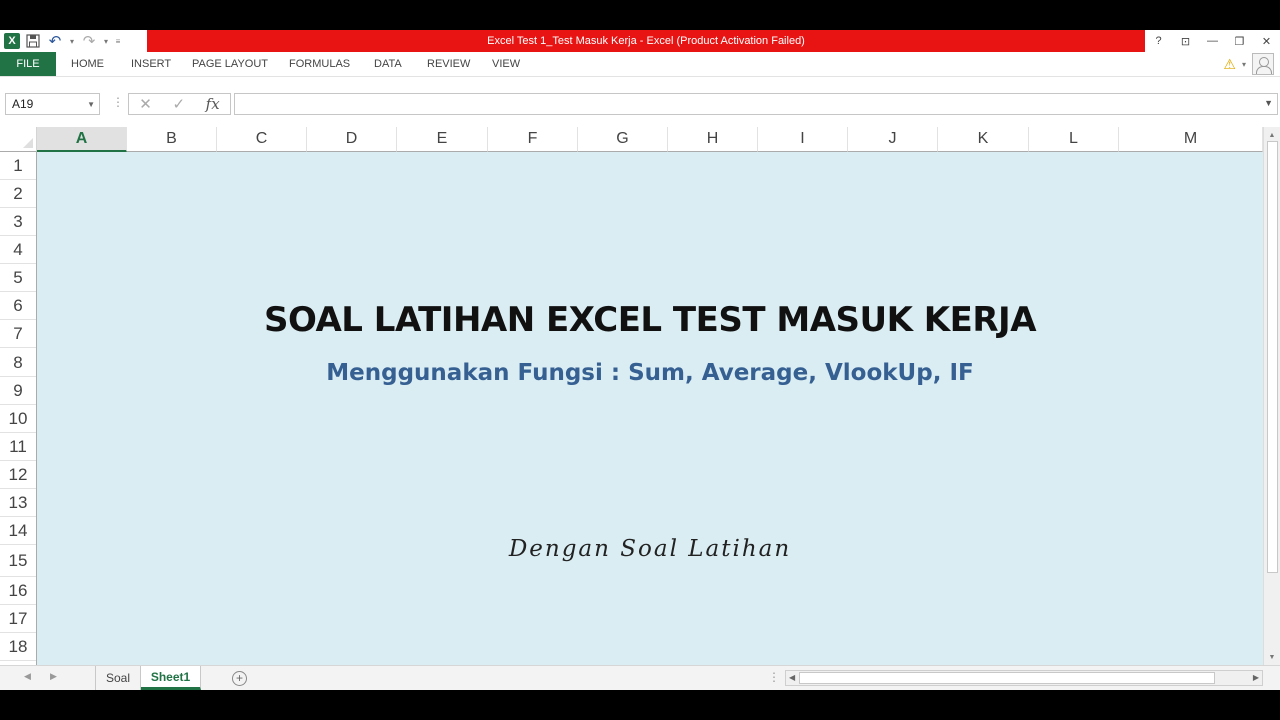 The height and width of the screenshot is (720, 1280). I want to click on name-box-dropdown-icon: ▼, so click(91, 104).